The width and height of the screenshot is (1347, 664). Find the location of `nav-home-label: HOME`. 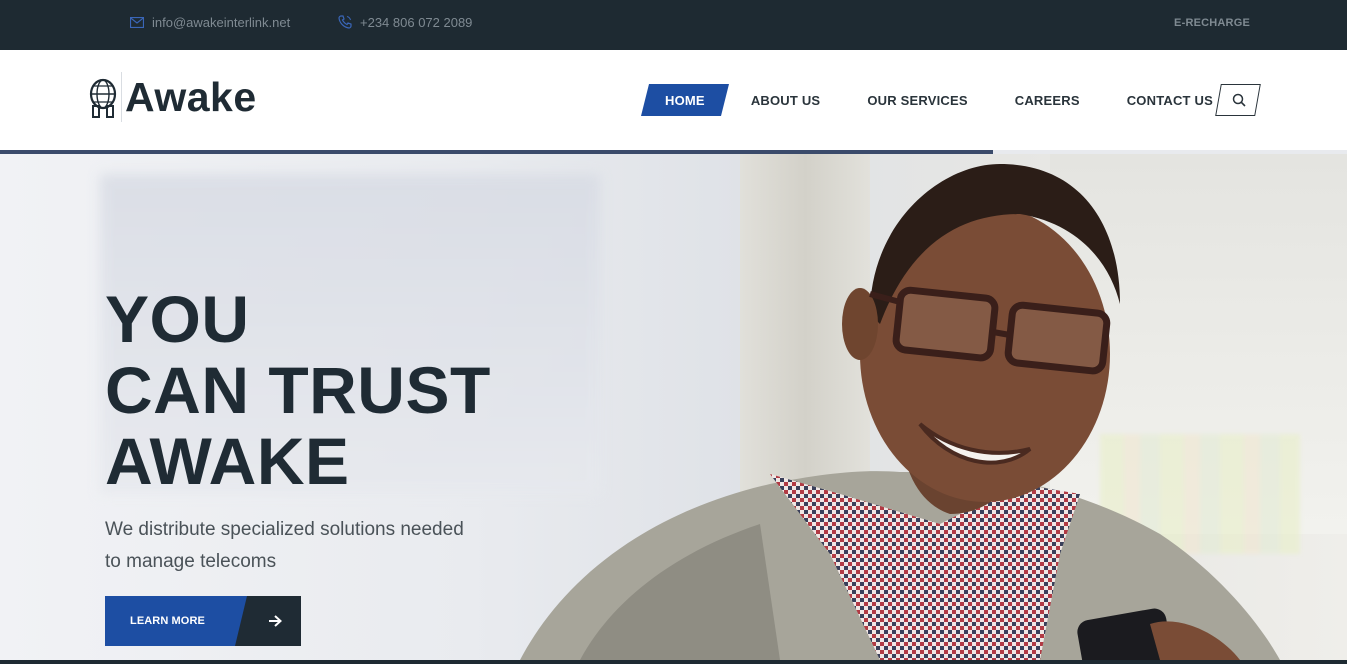

nav-home-label: HOME is located at coordinates (685, 100).